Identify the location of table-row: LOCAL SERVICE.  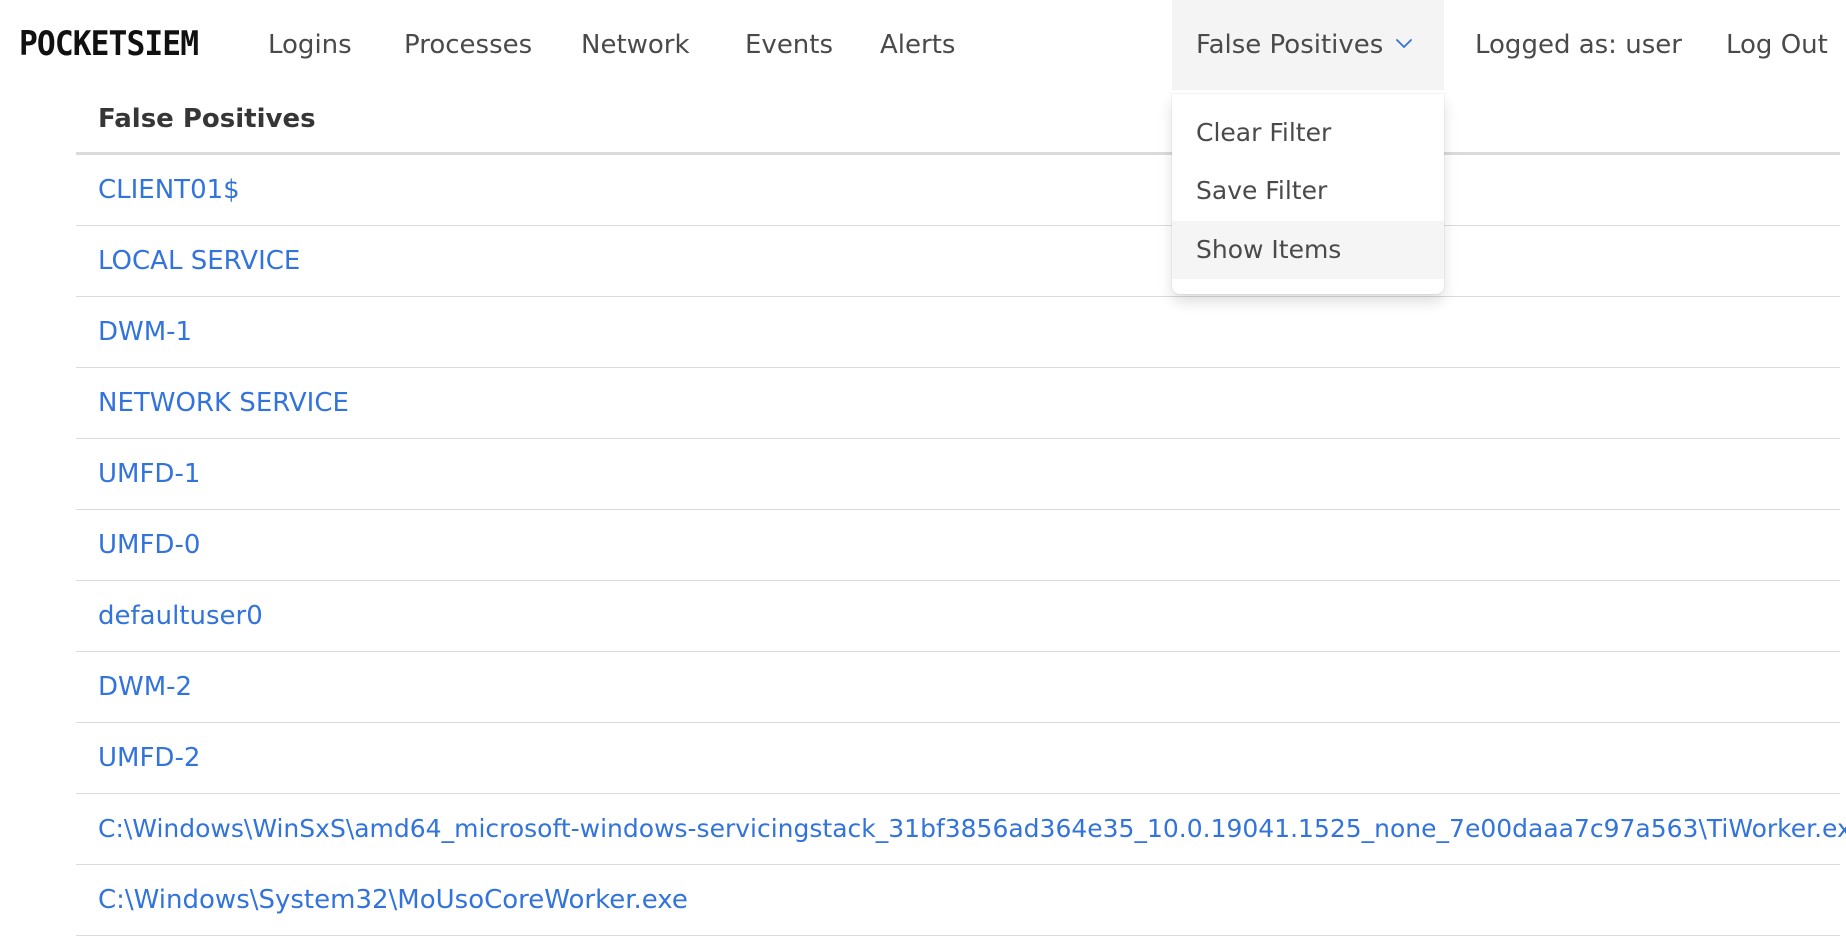
(958, 261).